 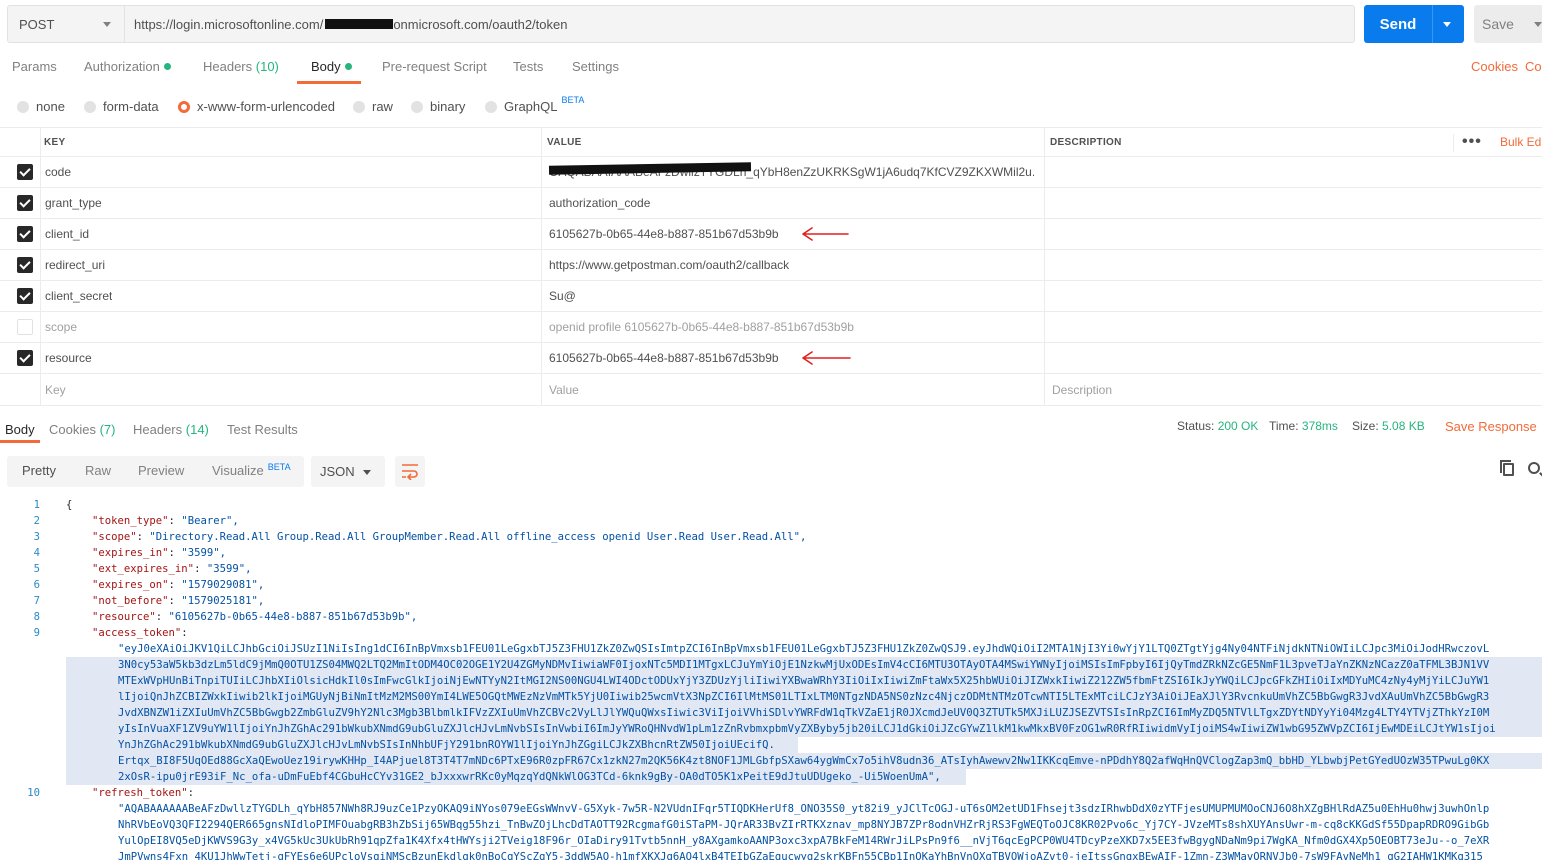 What do you see at coordinates (251, 470) in the screenshot?
I see `view-visualize-button: Visualize BETA` at bounding box center [251, 470].